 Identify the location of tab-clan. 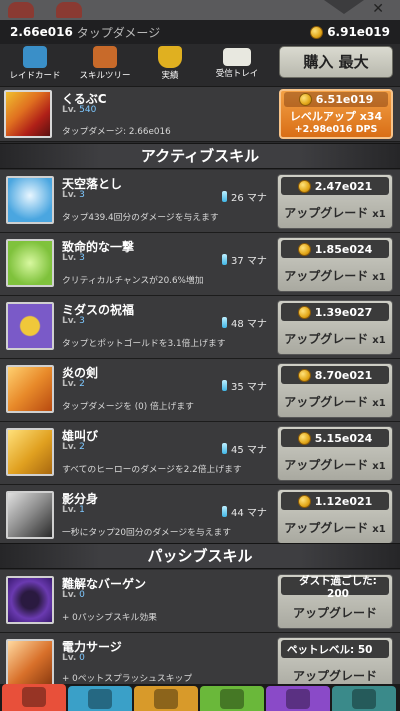
(298, 698).